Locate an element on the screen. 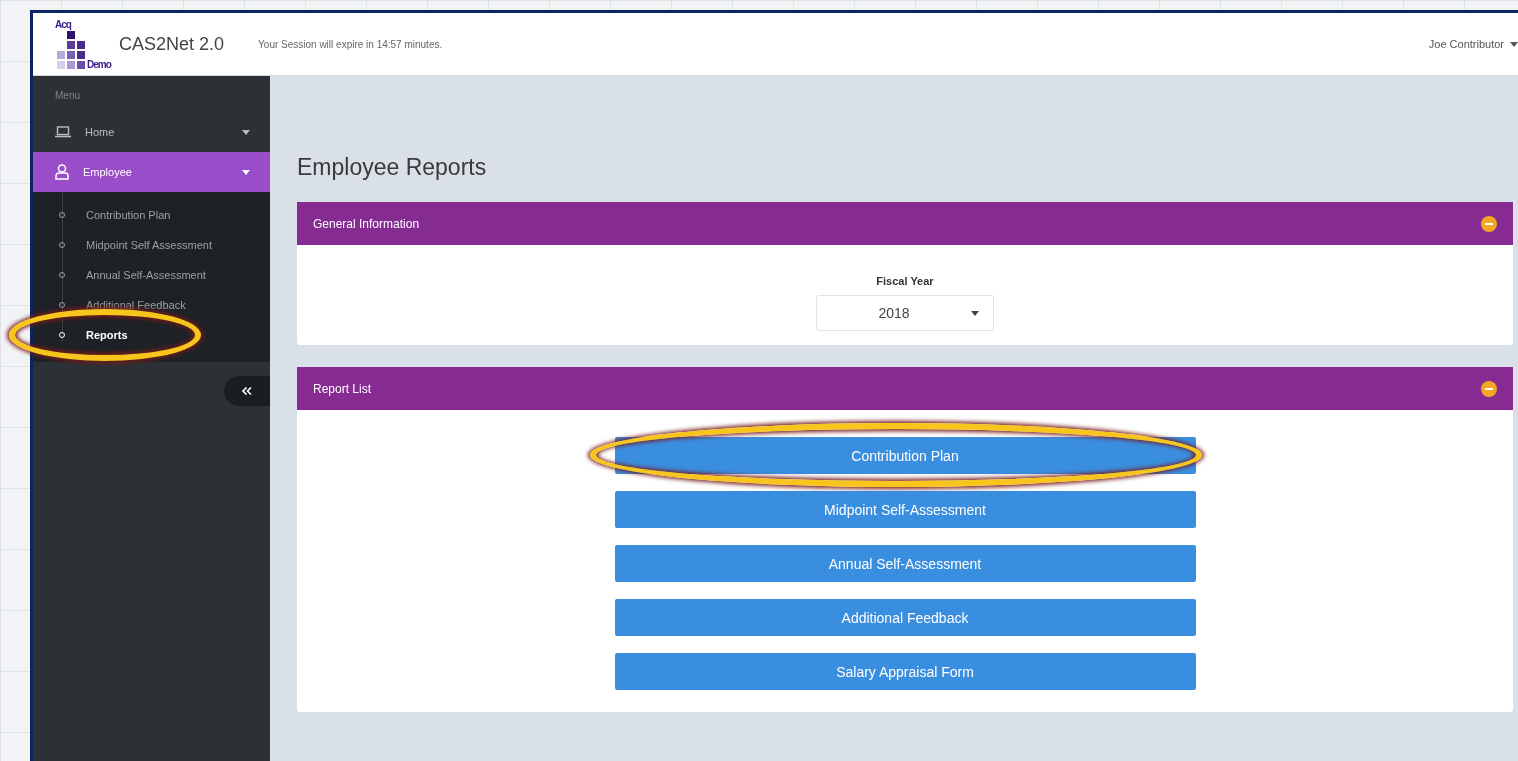  chevrons-left-icon is located at coordinates (247, 391).